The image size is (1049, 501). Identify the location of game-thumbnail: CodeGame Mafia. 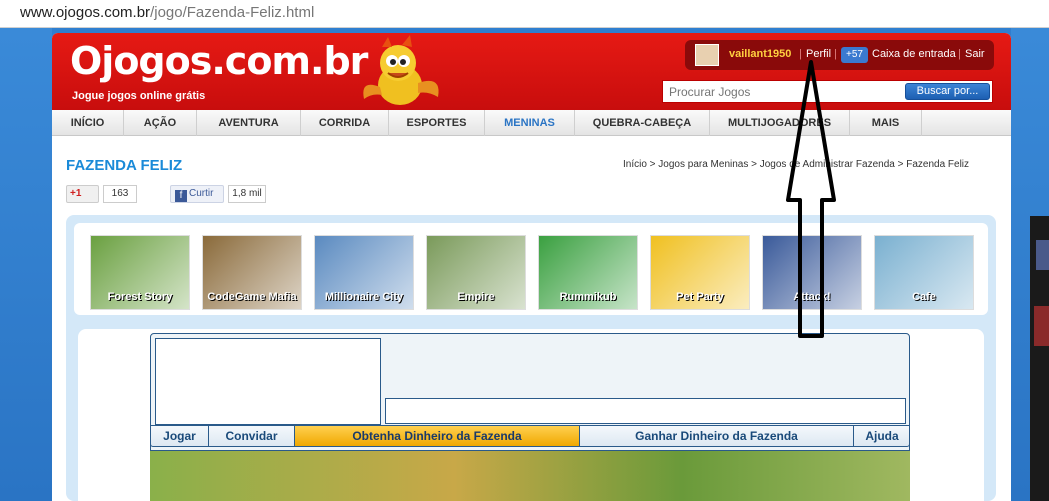
(252, 272).